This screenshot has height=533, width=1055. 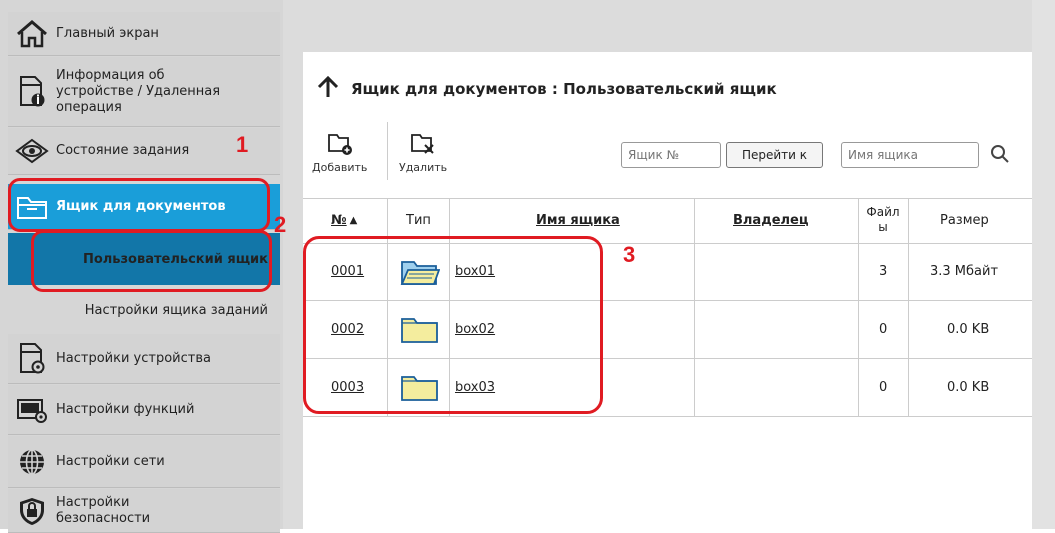 What do you see at coordinates (453, 325) in the screenshot?
I see `callout-box-list` at bounding box center [453, 325].